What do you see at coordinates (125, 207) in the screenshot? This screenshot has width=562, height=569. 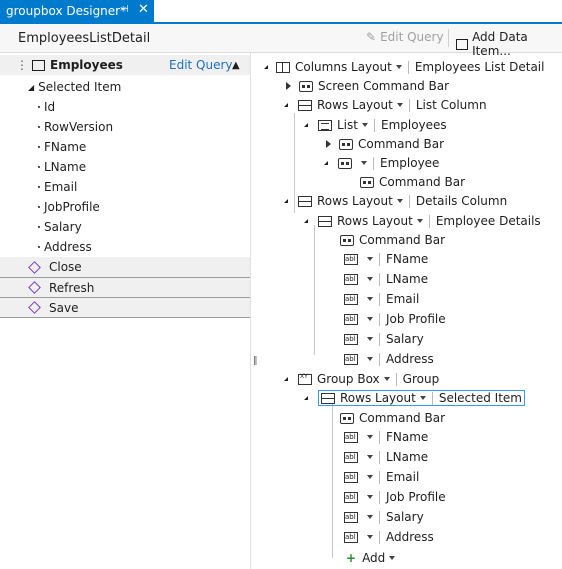 I see `field-row: JobProfile` at bounding box center [125, 207].